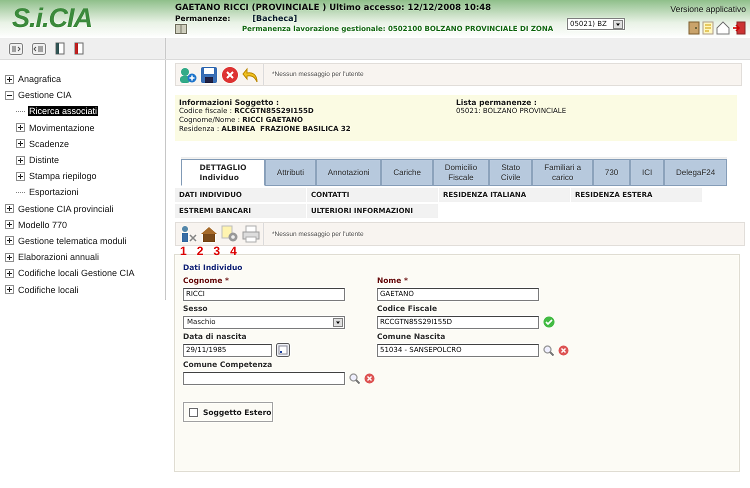 This screenshot has height=488, width=750. Describe the element at coordinates (251, 234) in the screenshot. I see `print-icon` at that location.